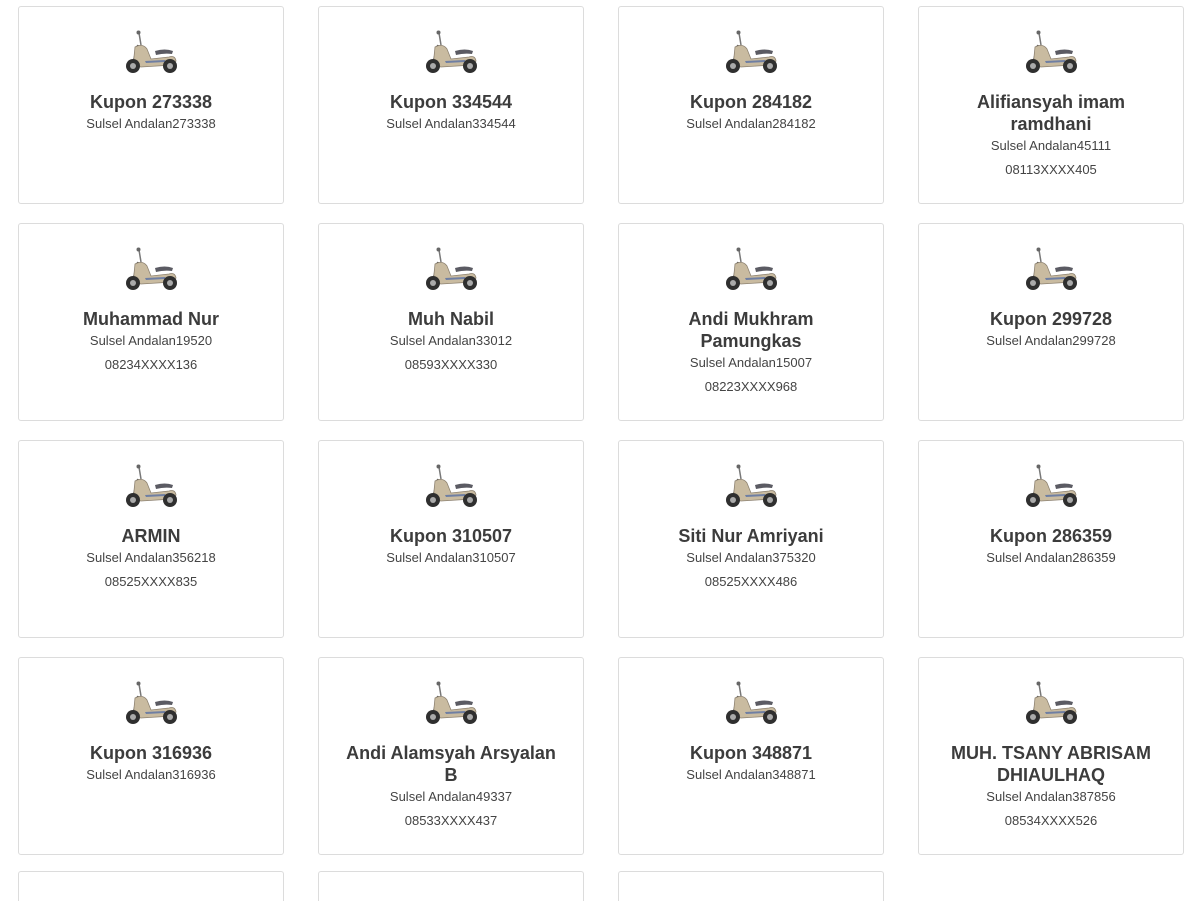 The image size is (1200, 901). I want to click on card-subtitle: Sulsel Andalan334544, so click(451, 123).